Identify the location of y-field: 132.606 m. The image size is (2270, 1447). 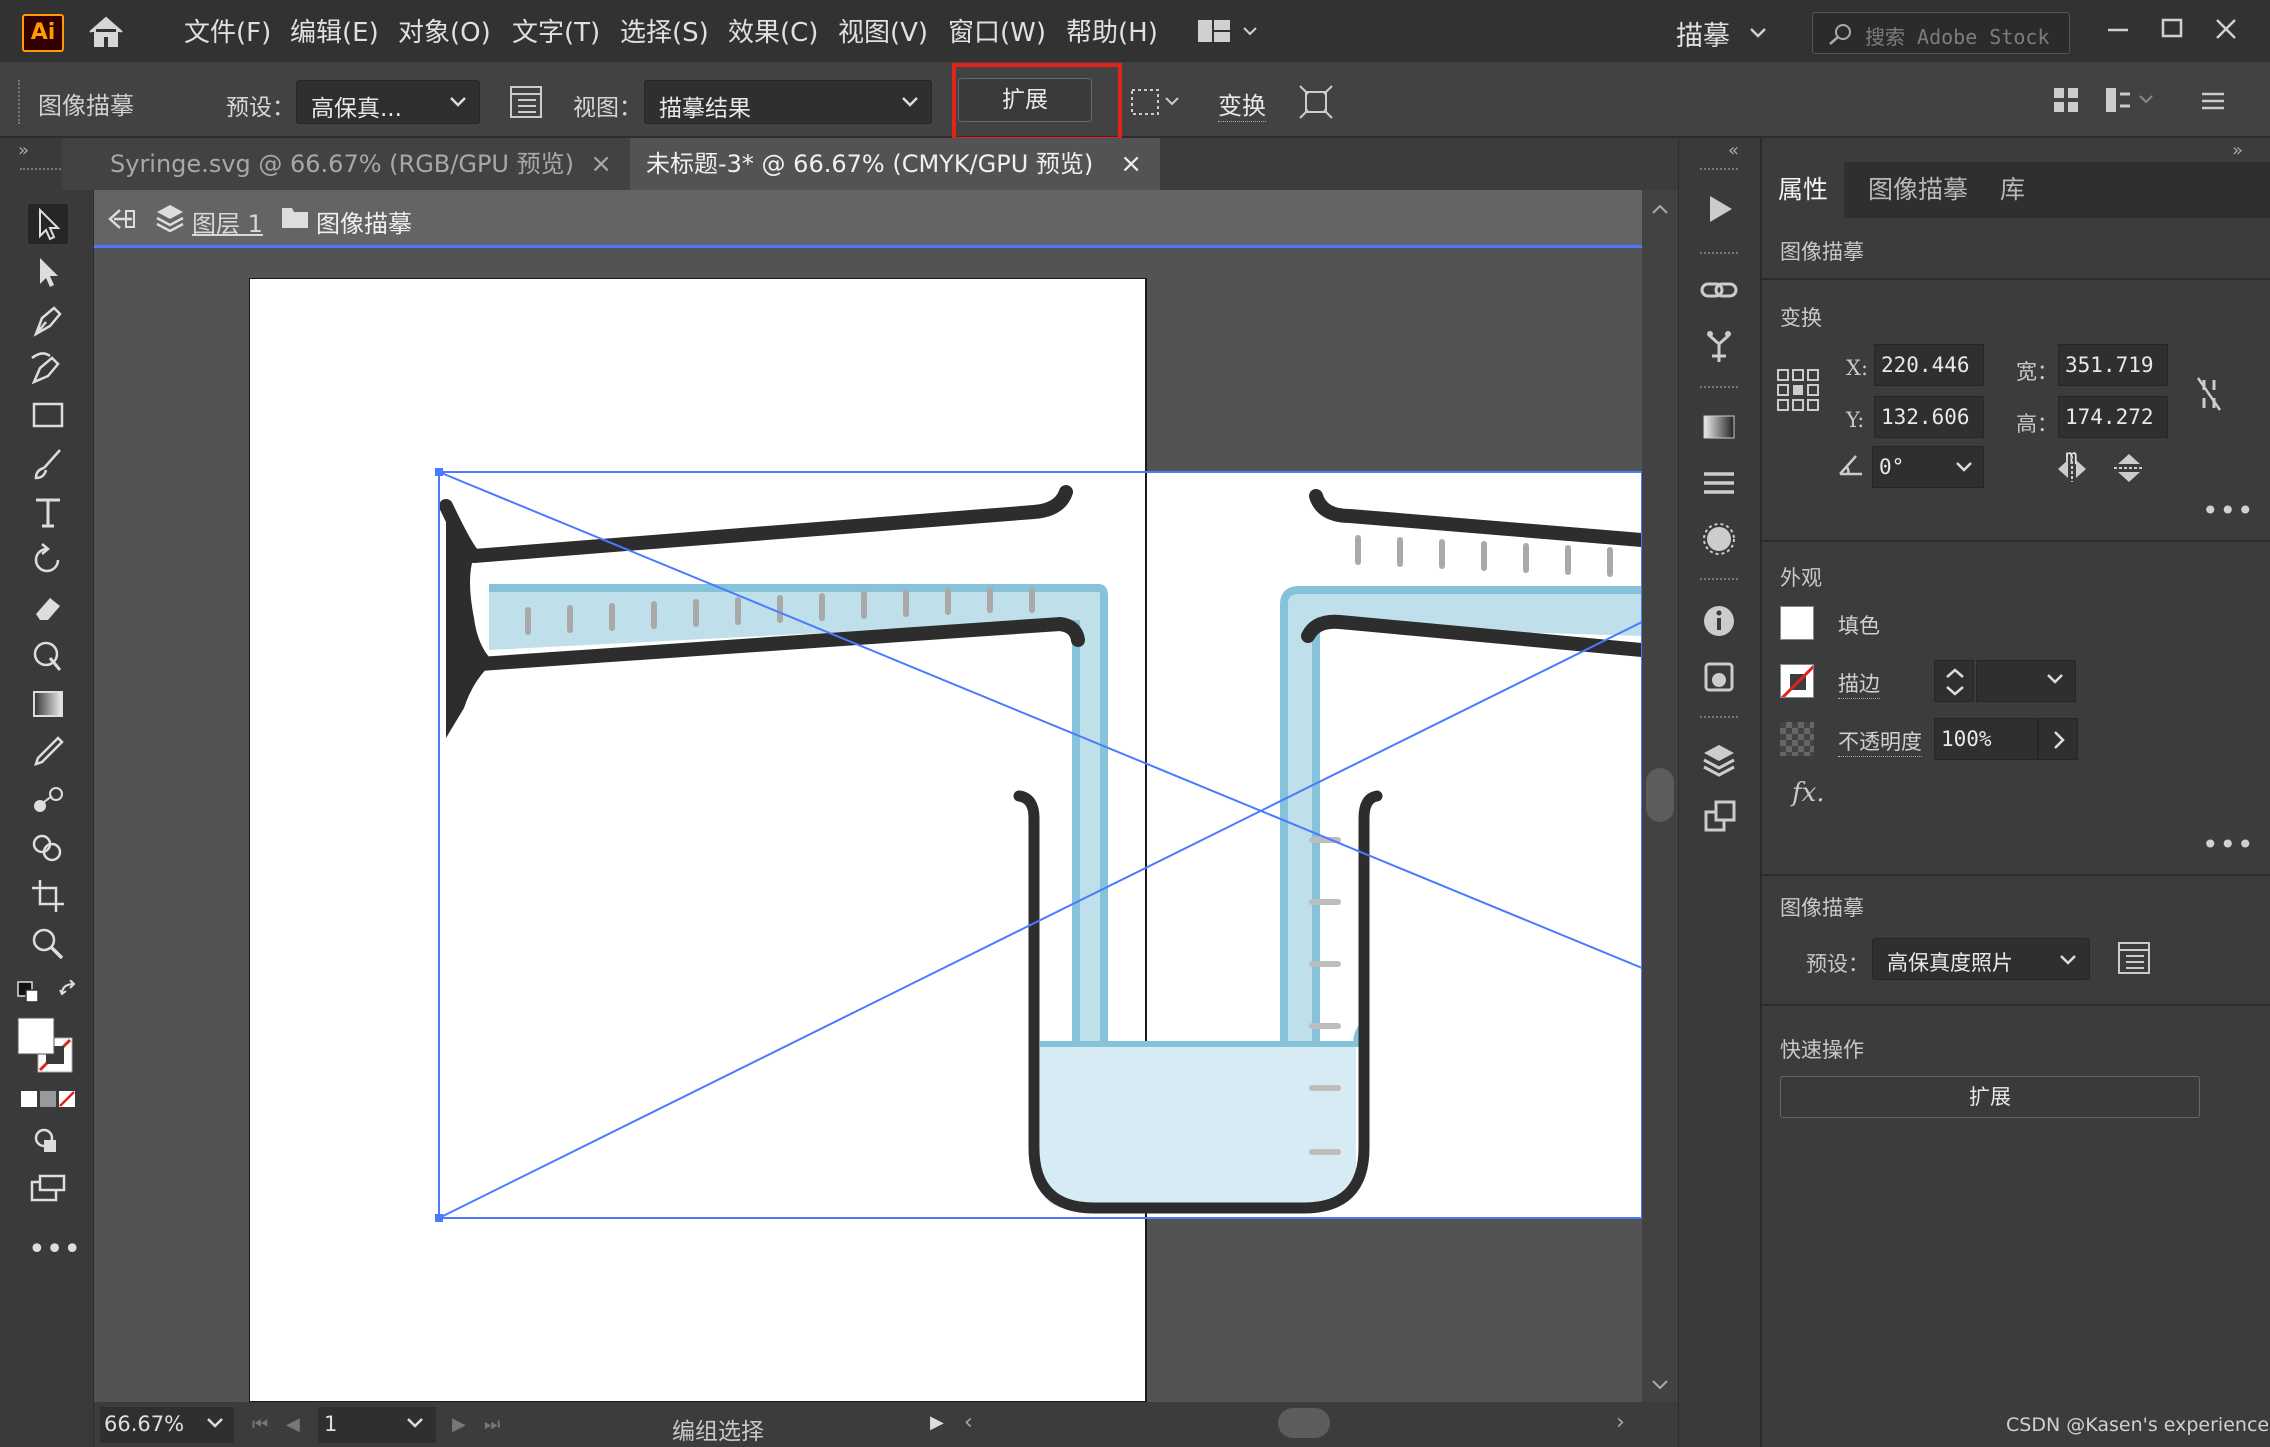
(1929, 432).